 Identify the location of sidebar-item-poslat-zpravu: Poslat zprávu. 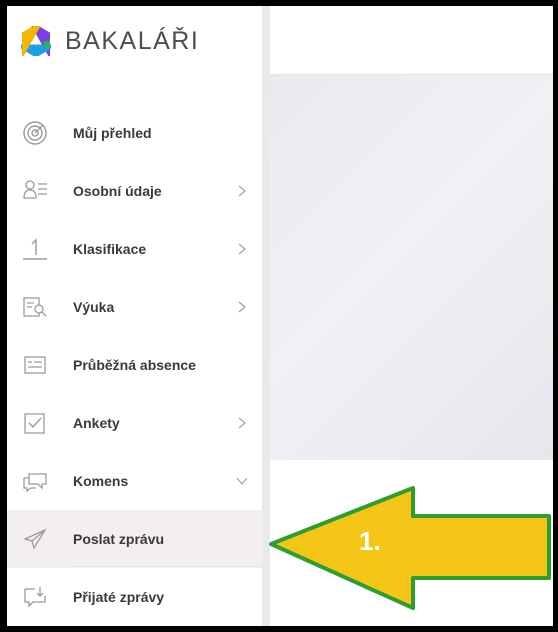
(134, 539).